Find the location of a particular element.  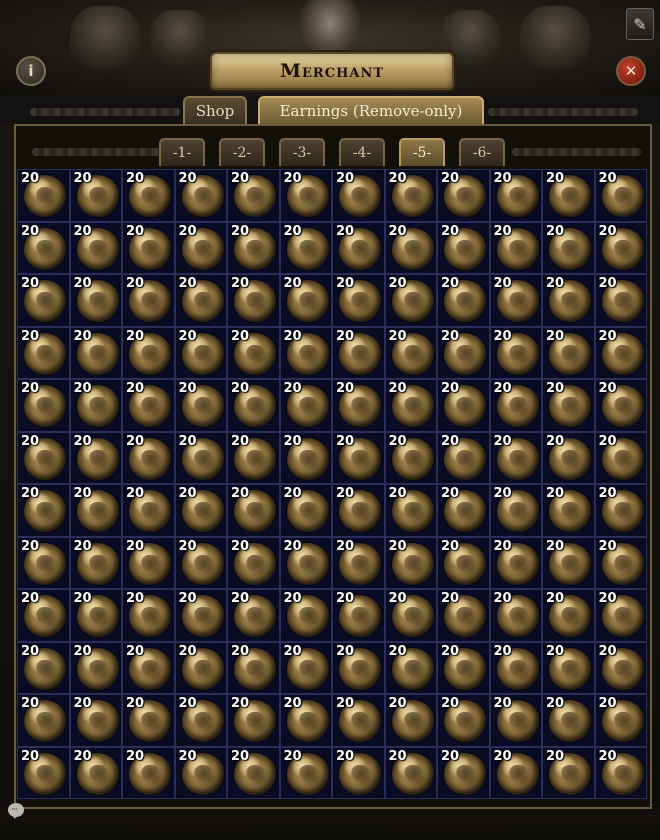

edit-button: ✎ is located at coordinates (640, 24).